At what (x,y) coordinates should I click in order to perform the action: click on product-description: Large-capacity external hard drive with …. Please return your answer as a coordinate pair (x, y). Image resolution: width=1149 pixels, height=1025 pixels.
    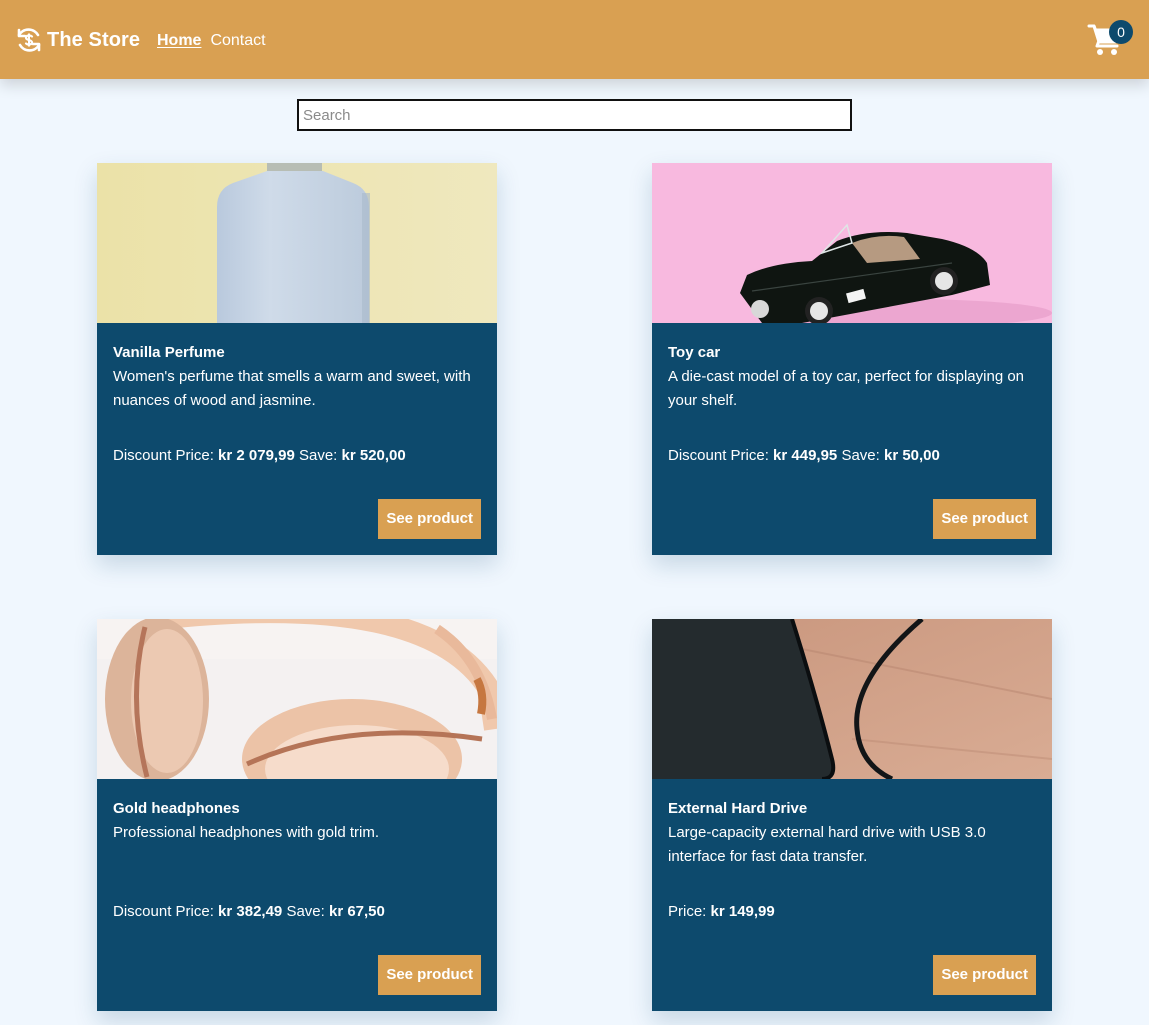
    Looking at the image, I should click on (827, 844).